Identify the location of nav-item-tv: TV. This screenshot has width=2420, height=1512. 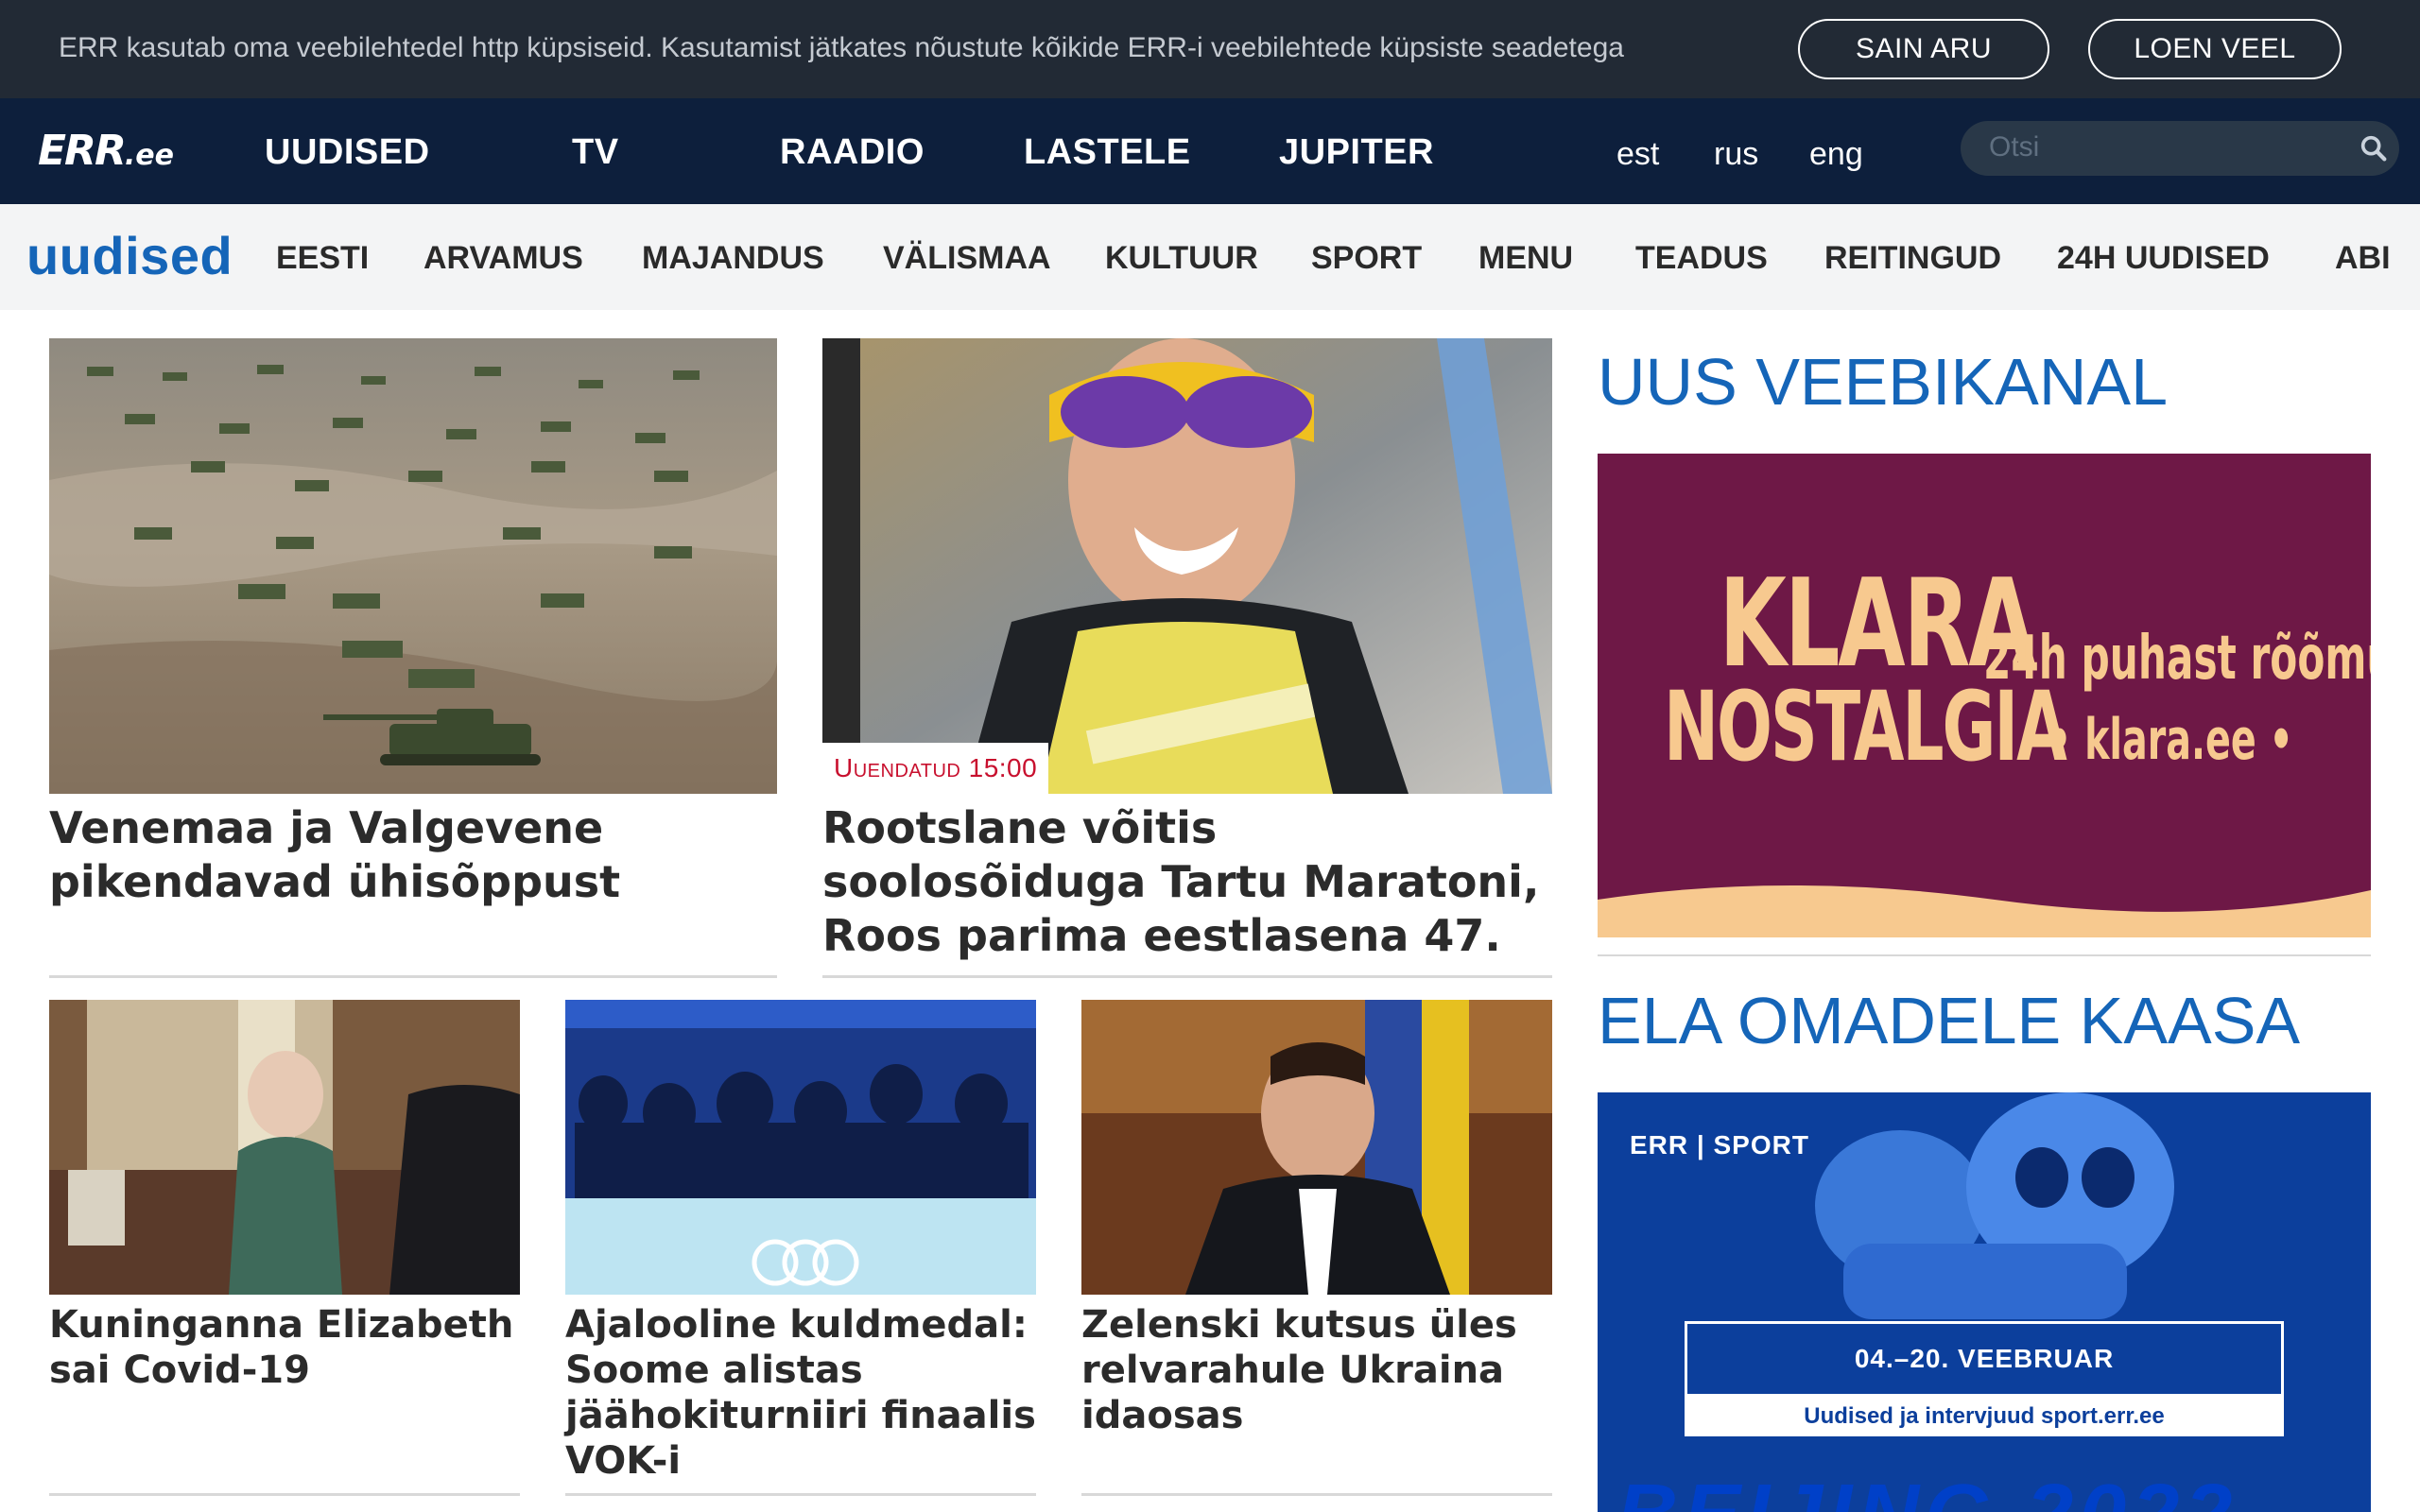
(595, 152).